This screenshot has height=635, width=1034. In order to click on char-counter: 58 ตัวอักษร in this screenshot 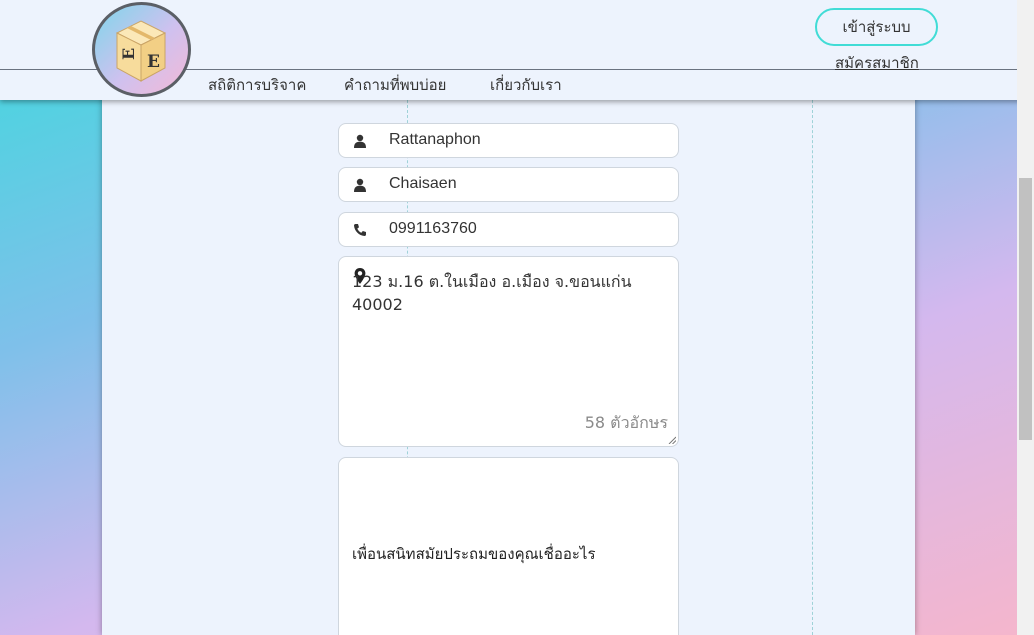, I will do `click(626, 422)`.